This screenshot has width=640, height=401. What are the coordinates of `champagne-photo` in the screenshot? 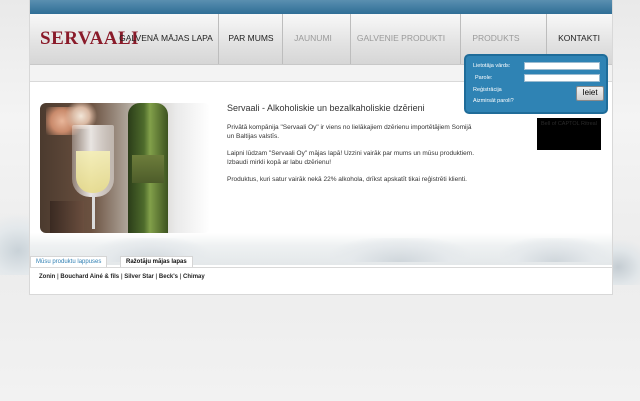 It's located at (125, 168).